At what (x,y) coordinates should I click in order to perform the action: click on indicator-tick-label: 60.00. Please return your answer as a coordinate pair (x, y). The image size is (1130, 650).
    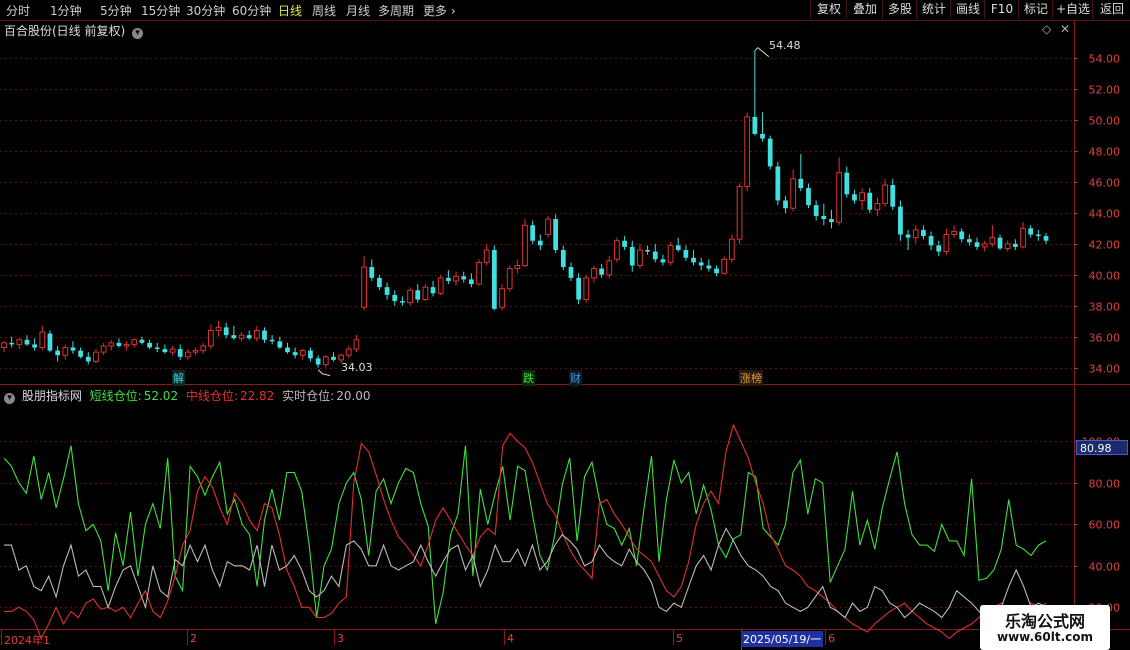
    Looking at the image, I should click on (1105, 525).